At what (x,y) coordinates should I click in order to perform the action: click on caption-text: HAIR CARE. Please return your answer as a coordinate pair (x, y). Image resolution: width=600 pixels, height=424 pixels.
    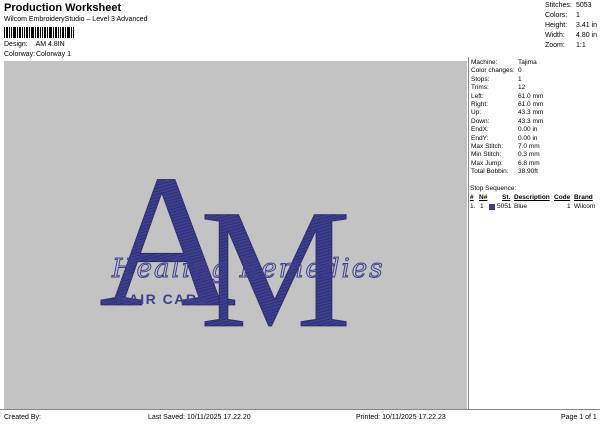
    Looking at the image, I should click on (162, 299).